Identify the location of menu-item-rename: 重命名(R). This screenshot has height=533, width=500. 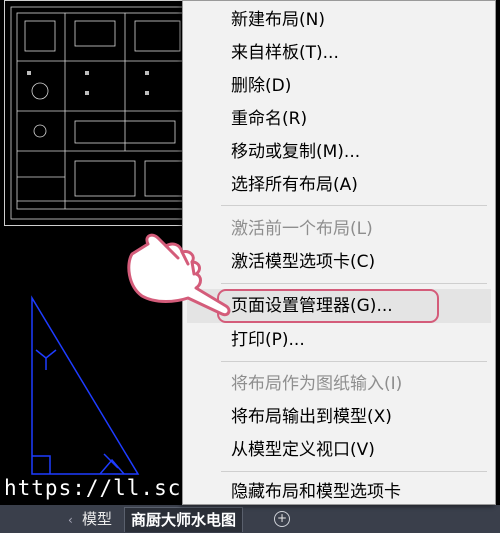
(269, 119).